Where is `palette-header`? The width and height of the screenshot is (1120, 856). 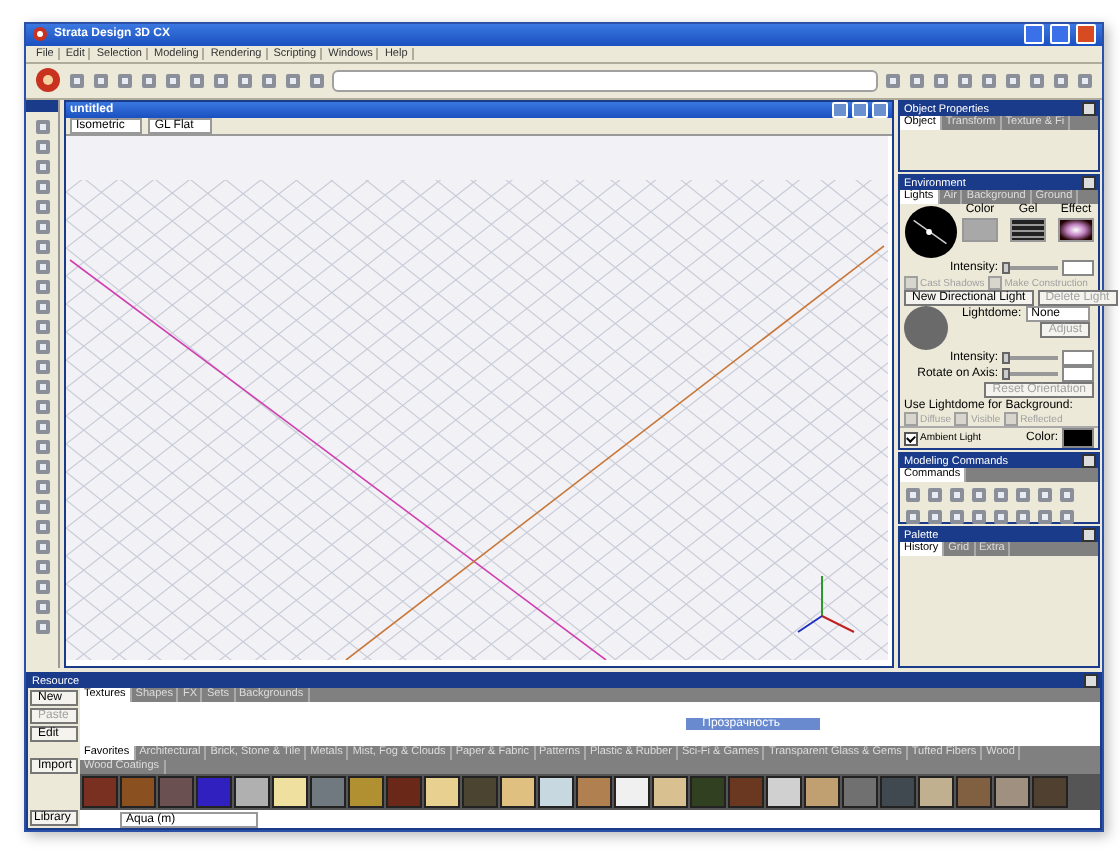 palette-header is located at coordinates (42, 106).